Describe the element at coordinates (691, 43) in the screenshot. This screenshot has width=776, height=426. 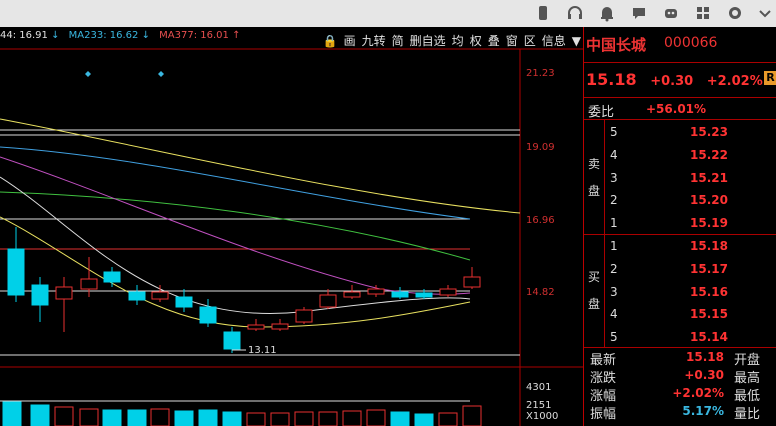
I see `stock-code: 000066` at that location.